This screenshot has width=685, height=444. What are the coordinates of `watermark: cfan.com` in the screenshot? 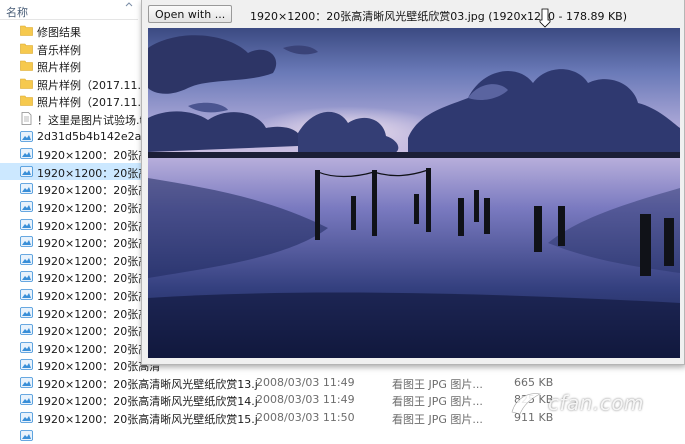 It's located at (594, 403).